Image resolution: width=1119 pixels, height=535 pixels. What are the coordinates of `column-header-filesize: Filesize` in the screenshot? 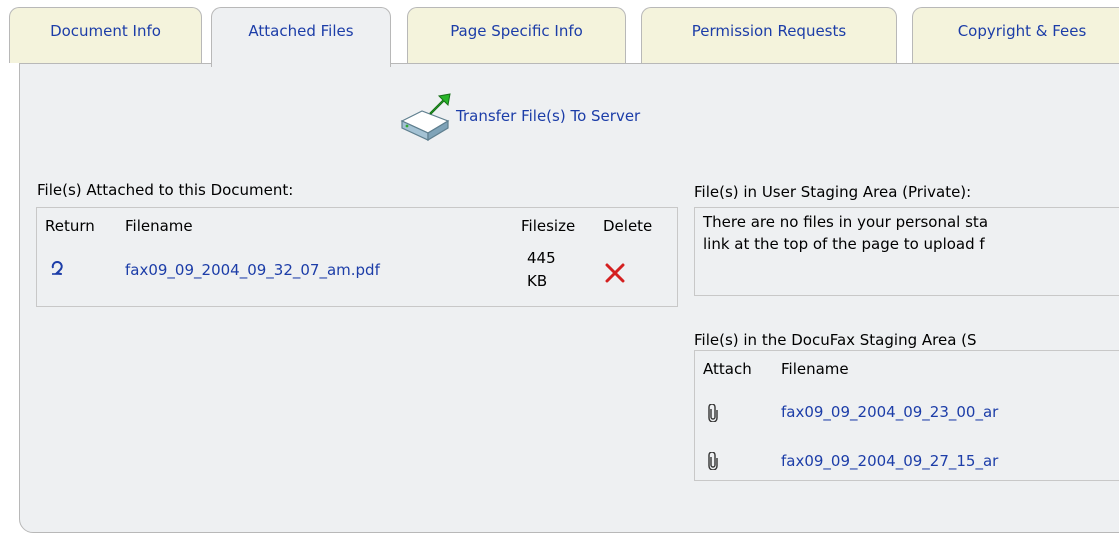 It's located at (548, 226).